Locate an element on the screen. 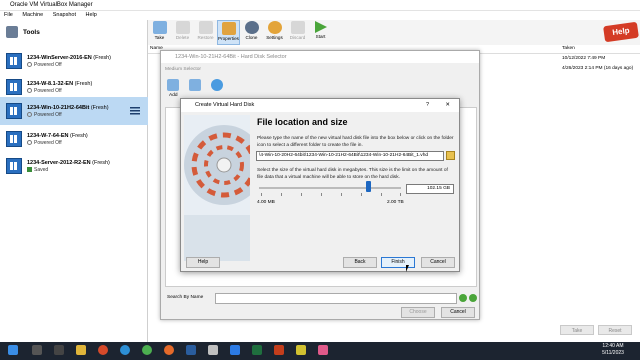 Image resolution: width=640 pixels, height=360 pixels. discard-icon is located at coordinates (297, 27).